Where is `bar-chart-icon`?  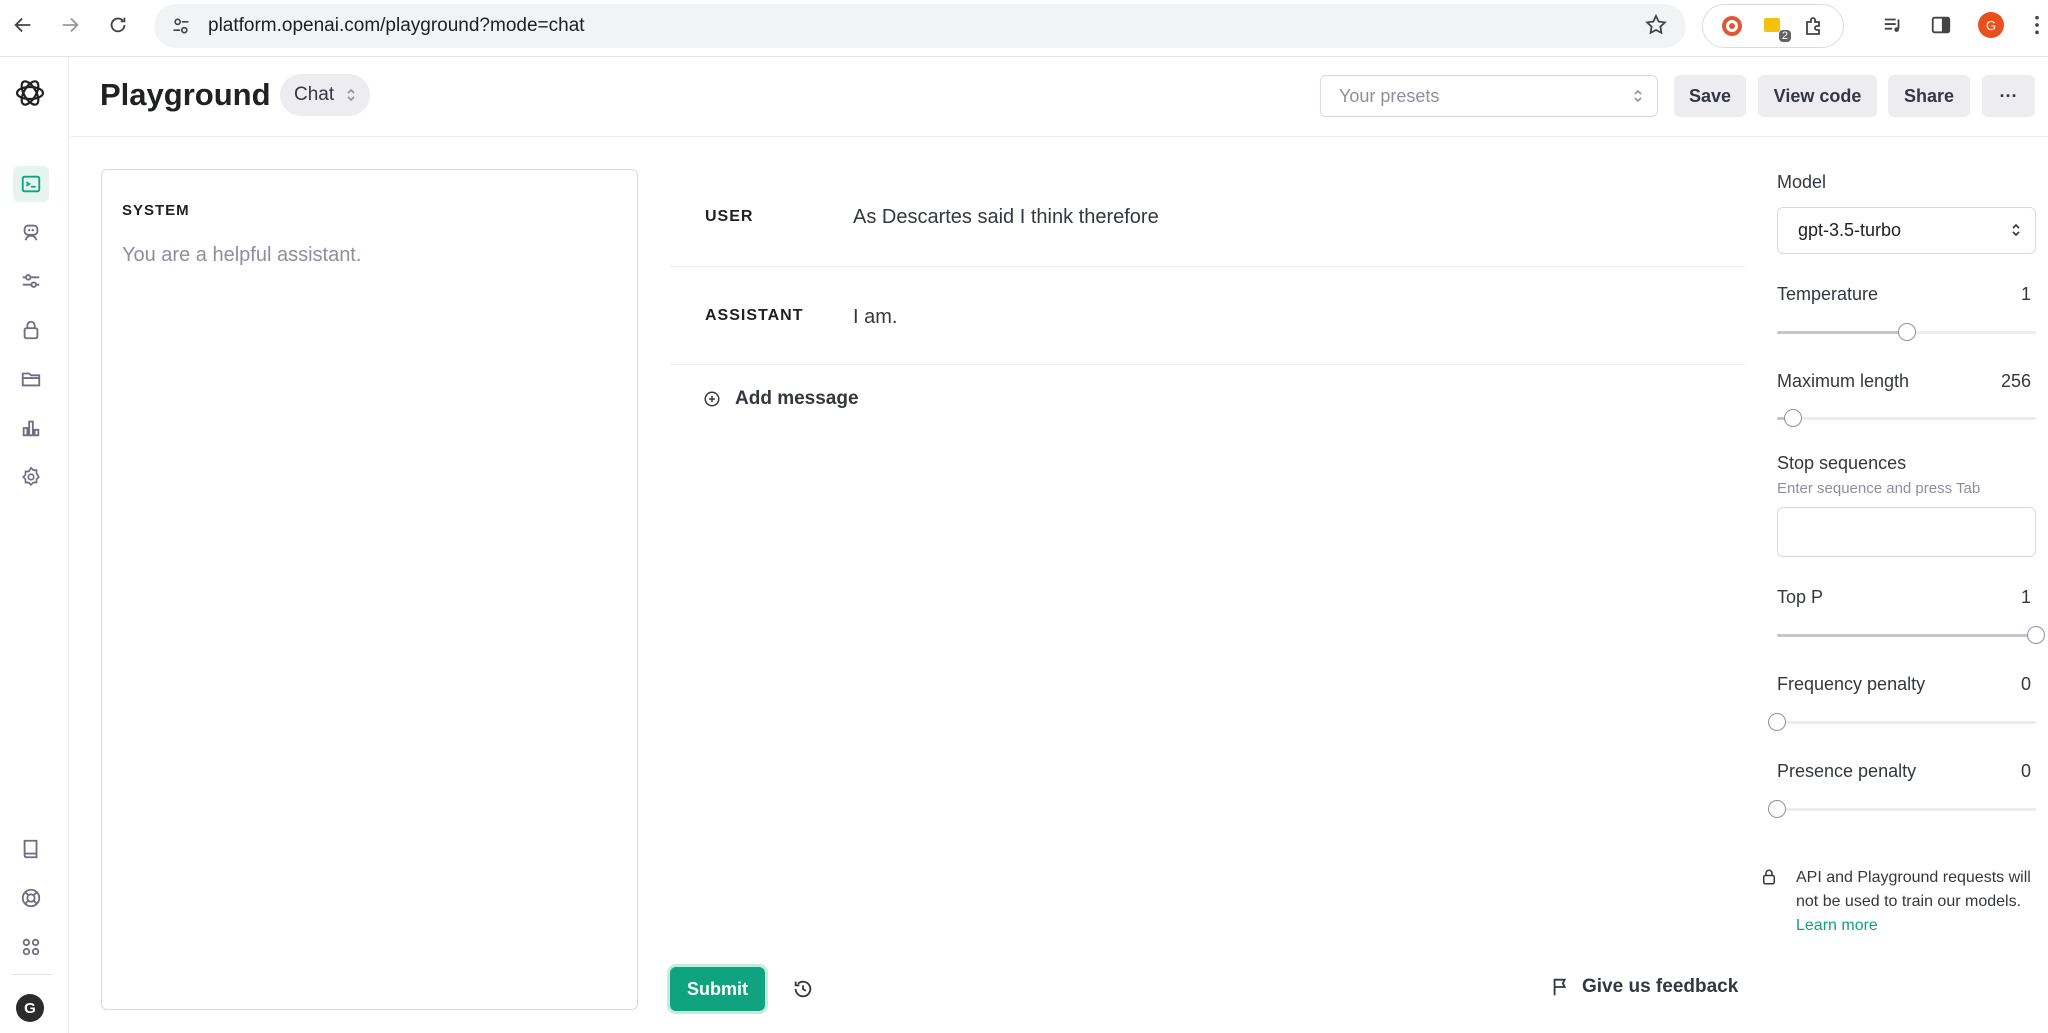
bar-chart-icon is located at coordinates (31, 428).